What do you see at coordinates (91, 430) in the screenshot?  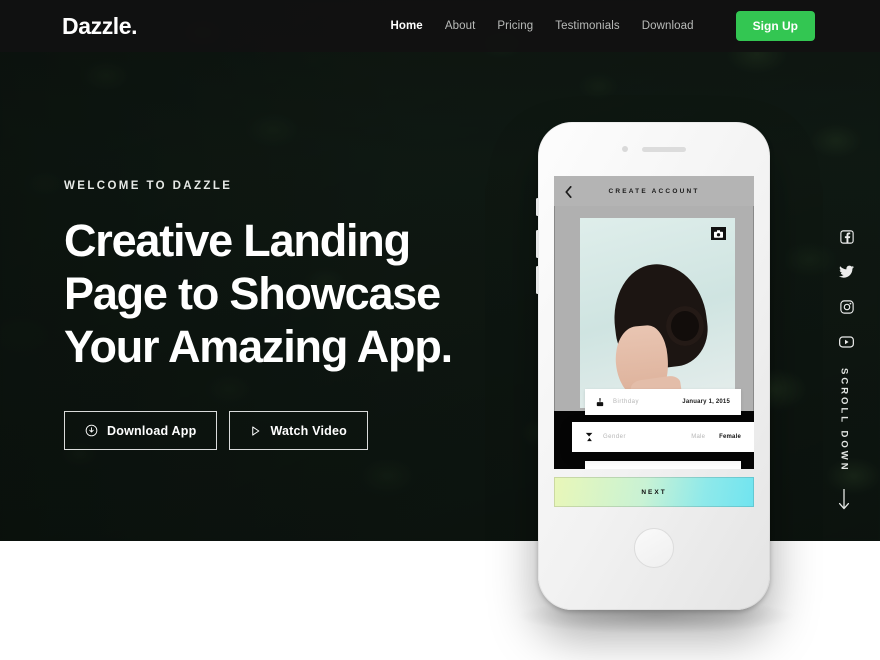 I see `download-circle-icon` at bounding box center [91, 430].